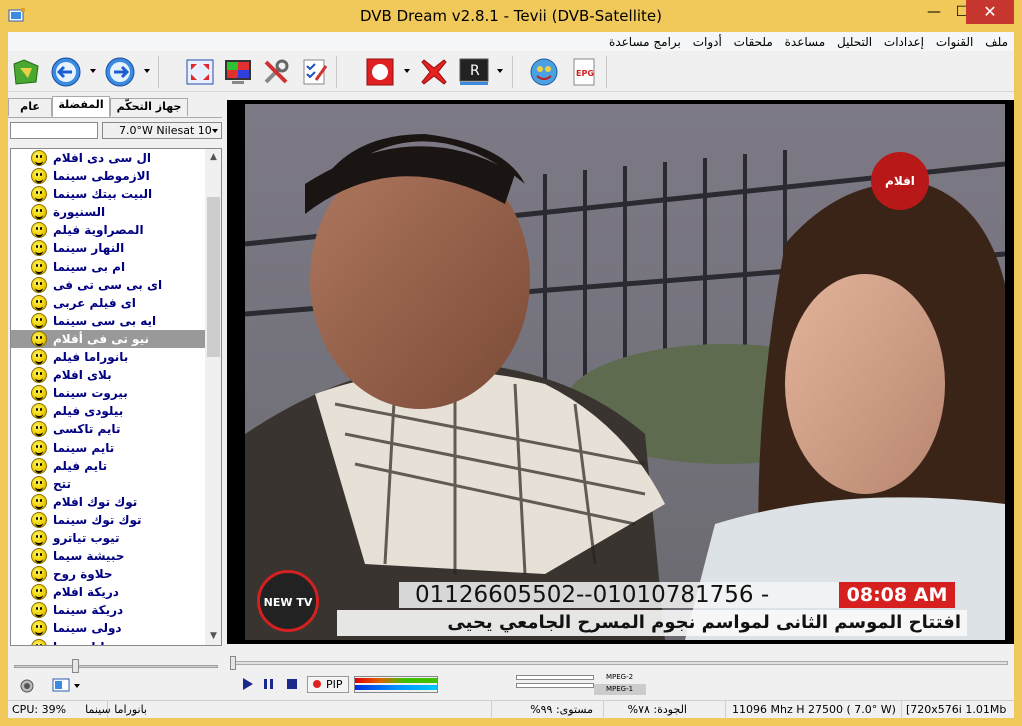 This screenshot has width=1022, height=726. What do you see at coordinates (213, 157) in the screenshot?
I see `scroll-up-icon: ▲` at bounding box center [213, 157].